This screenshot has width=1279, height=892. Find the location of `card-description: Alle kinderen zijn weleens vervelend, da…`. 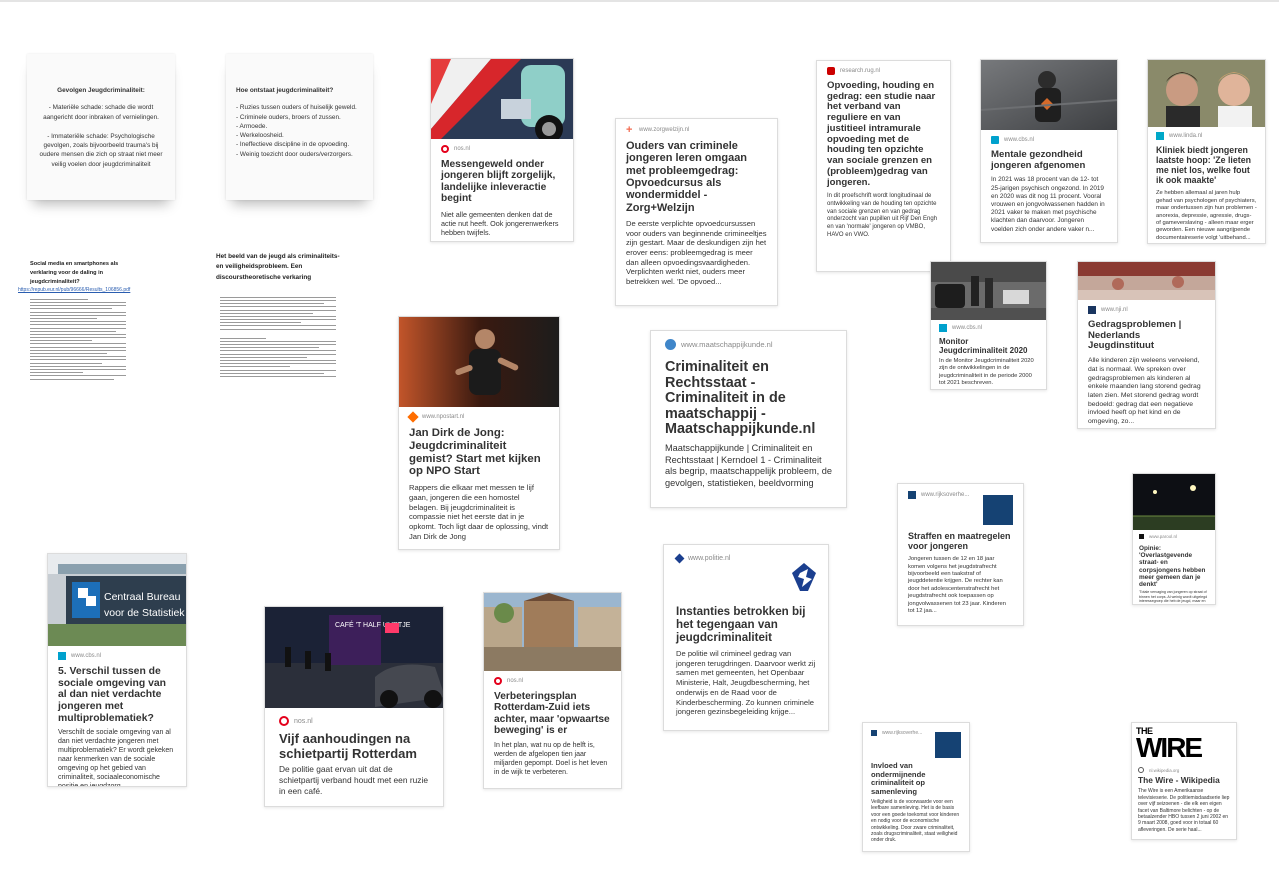

card-description: Alle kinderen zijn weleens vervelend, da… is located at coordinates (1144, 391).